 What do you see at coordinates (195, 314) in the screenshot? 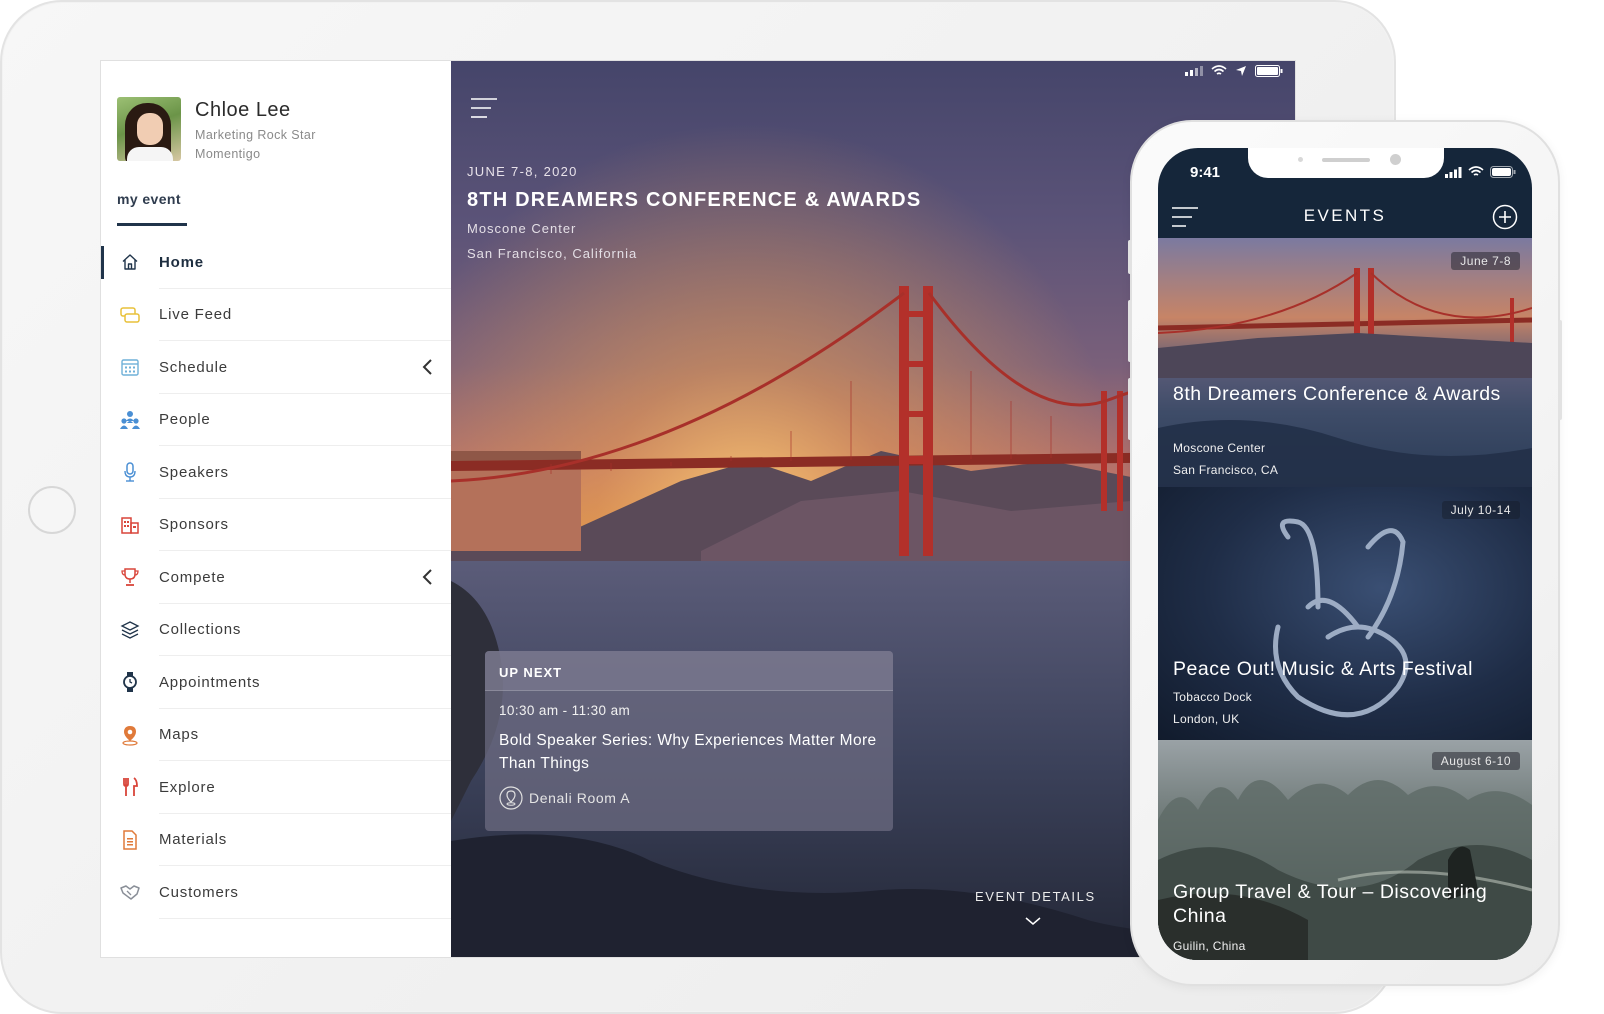
I see `sidebar-item-label: Live Feed` at bounding box center [195, 314].